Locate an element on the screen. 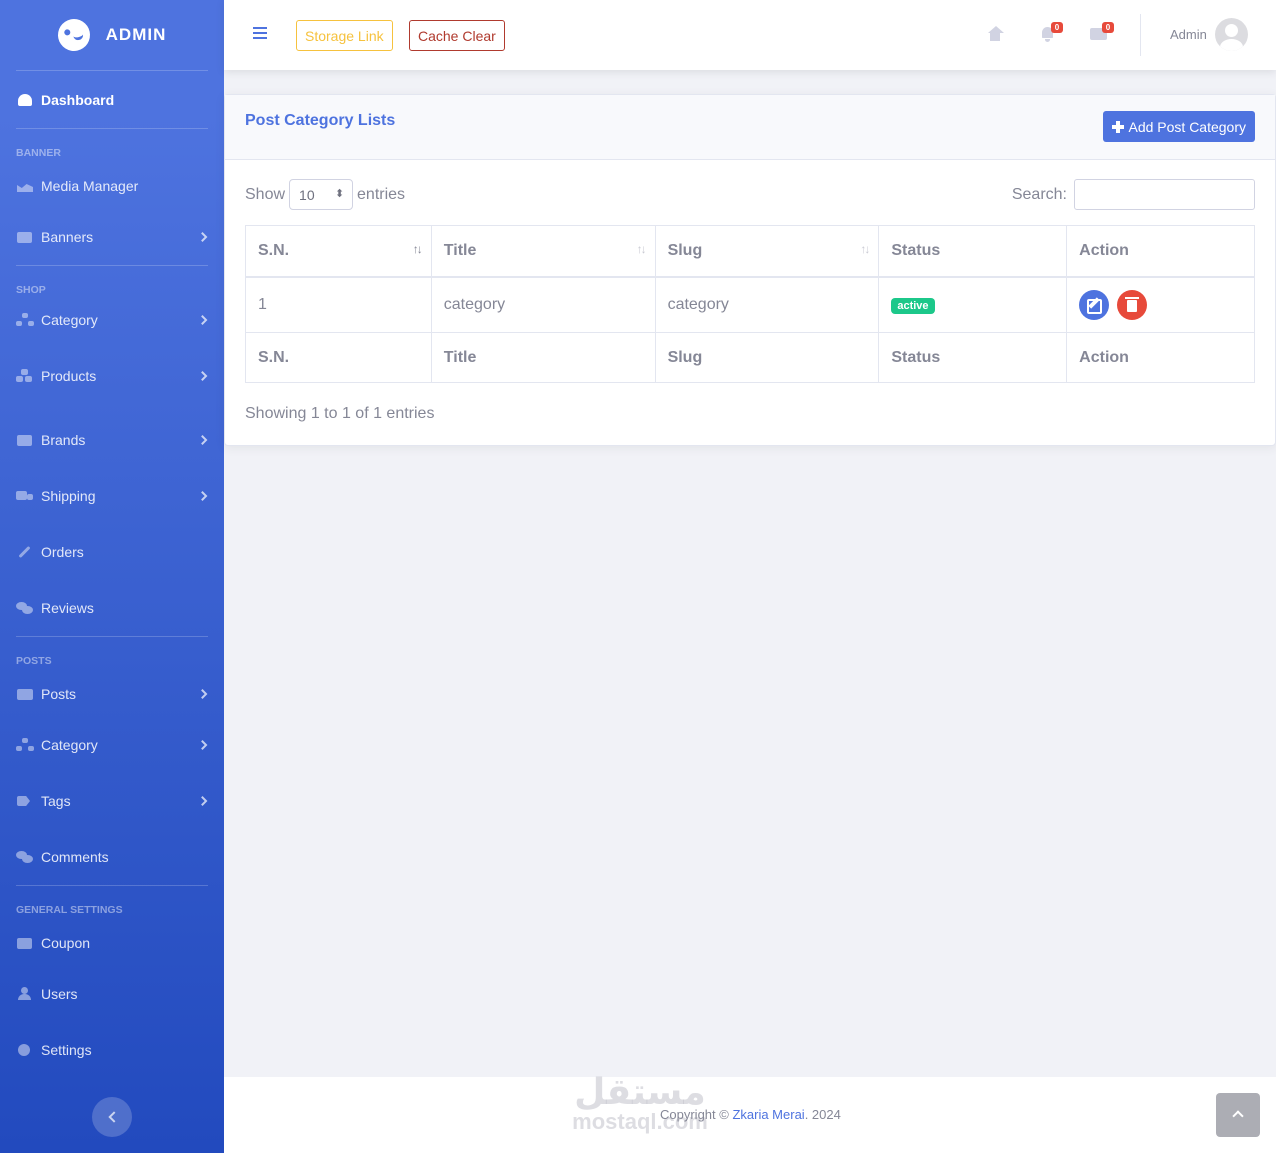  sidebar-item-reviews: Reviews is located at coordinates (112, 608).